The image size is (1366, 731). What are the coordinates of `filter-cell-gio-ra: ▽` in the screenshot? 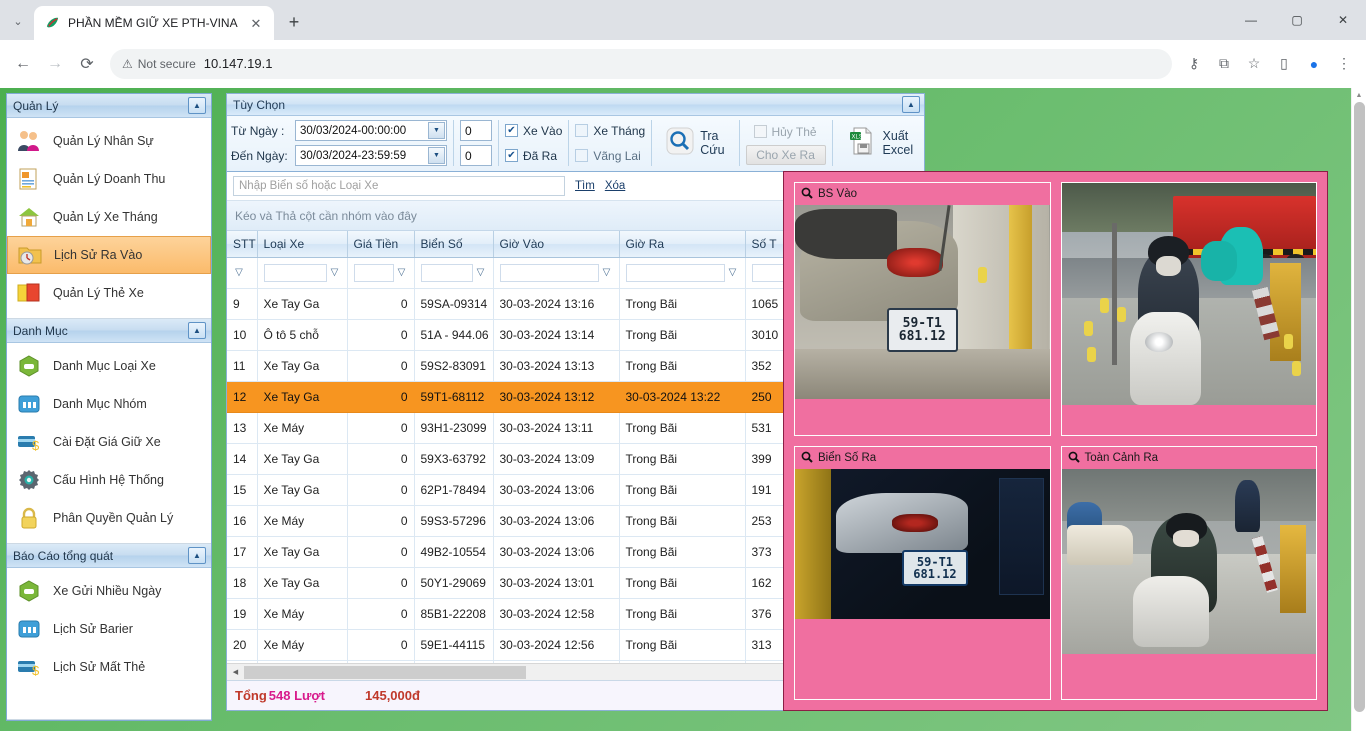 It's located at (682, 273).